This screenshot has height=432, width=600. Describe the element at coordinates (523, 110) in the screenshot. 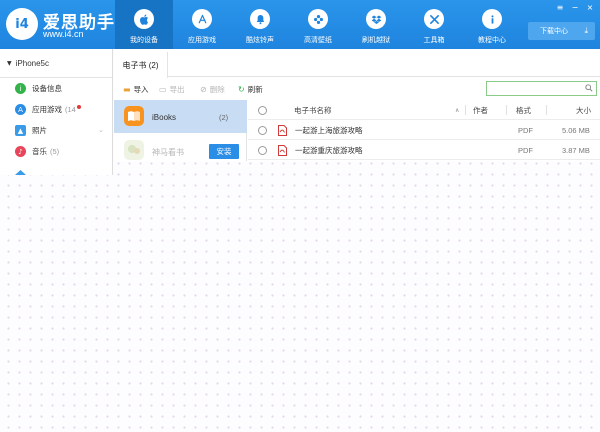

I see `column-header-format: 格式` at that location.